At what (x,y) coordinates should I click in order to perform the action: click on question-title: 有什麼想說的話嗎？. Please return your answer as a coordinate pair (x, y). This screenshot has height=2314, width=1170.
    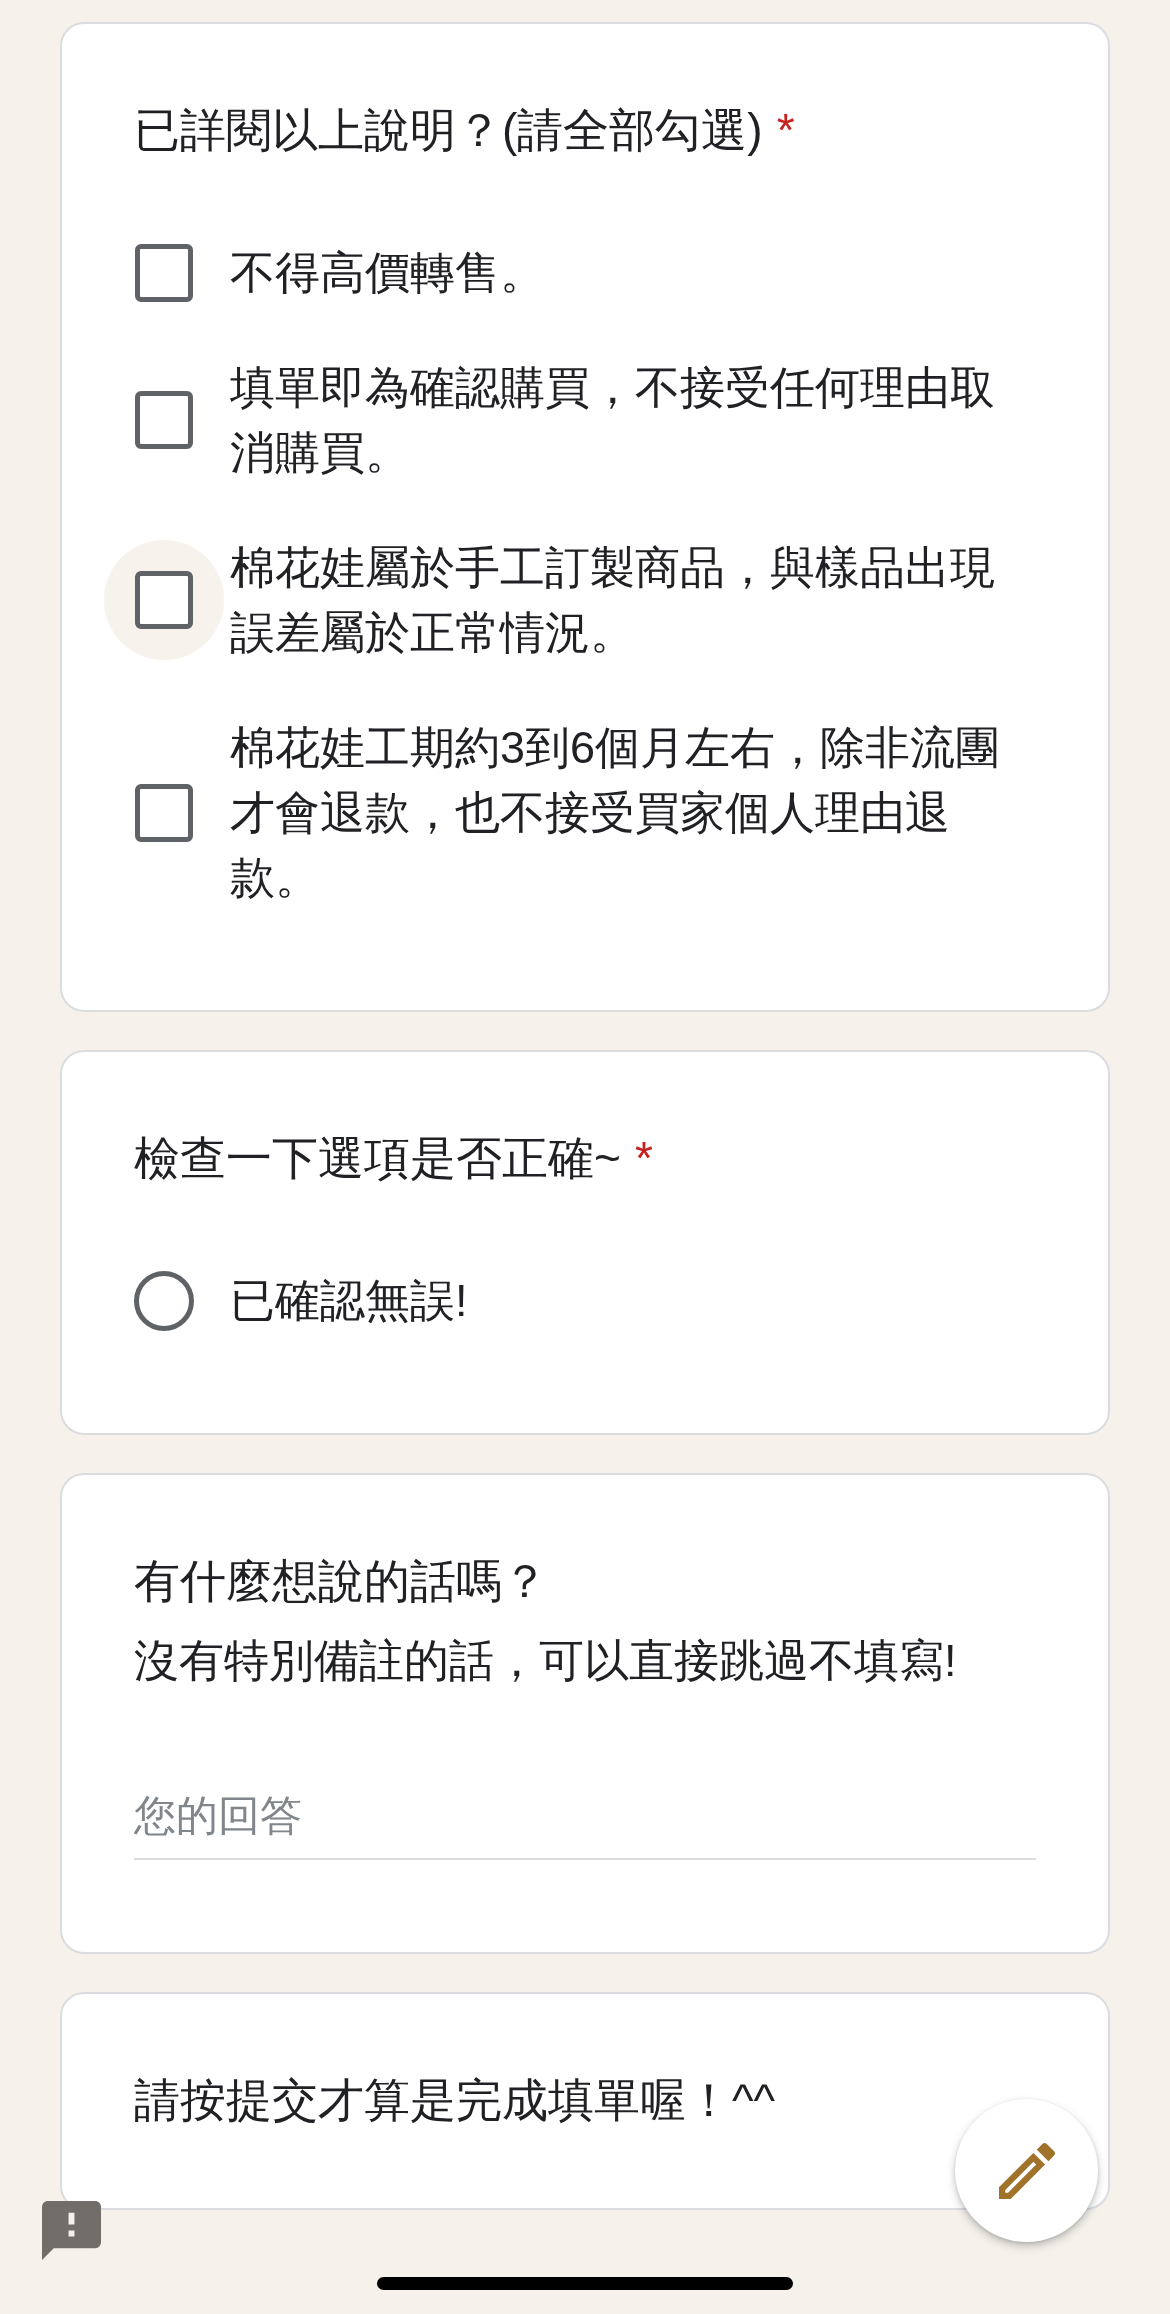
    Looking at the image, I should click on (341, 1581).